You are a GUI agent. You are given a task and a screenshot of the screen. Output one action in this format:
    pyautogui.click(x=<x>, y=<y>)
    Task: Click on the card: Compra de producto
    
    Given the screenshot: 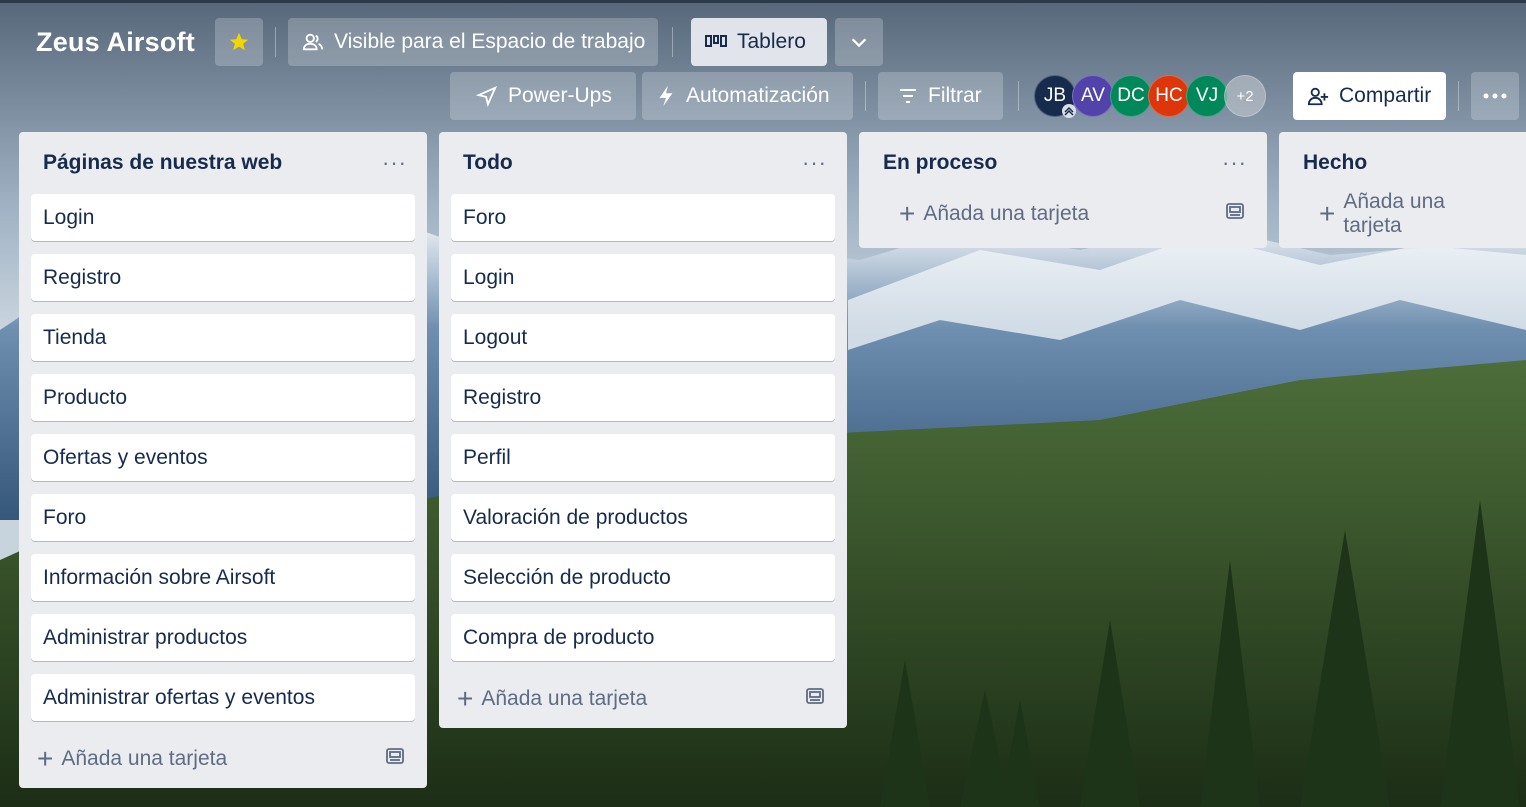 What is the action you would take?
    pyautogui.click(x=643, y=637)
    